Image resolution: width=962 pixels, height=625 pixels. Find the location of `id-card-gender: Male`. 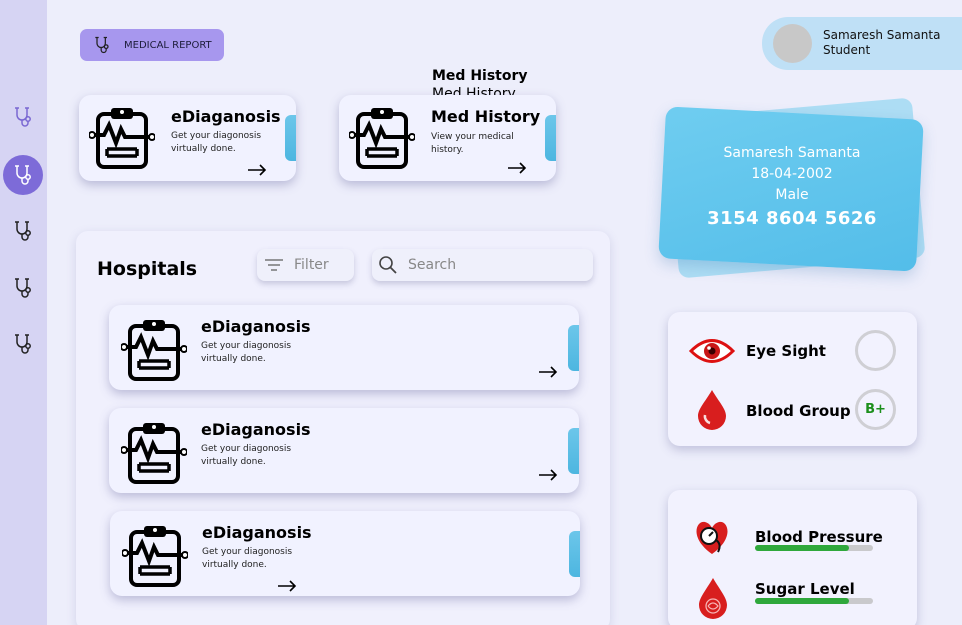

id-card-gender: Male is located at coordinates (792, 195).